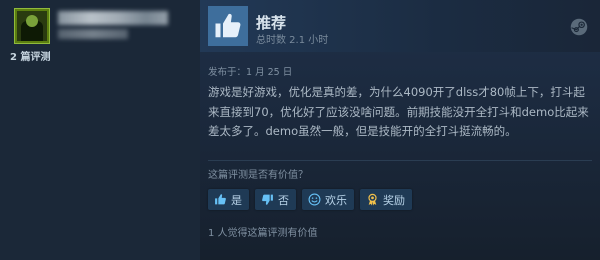 The width and height of the screenshot is (600, 260). Describe the element at coordinates (400, 26) in the screenshot. I see `rating-header: 推荐 总时数 2.1 小时` at that location.